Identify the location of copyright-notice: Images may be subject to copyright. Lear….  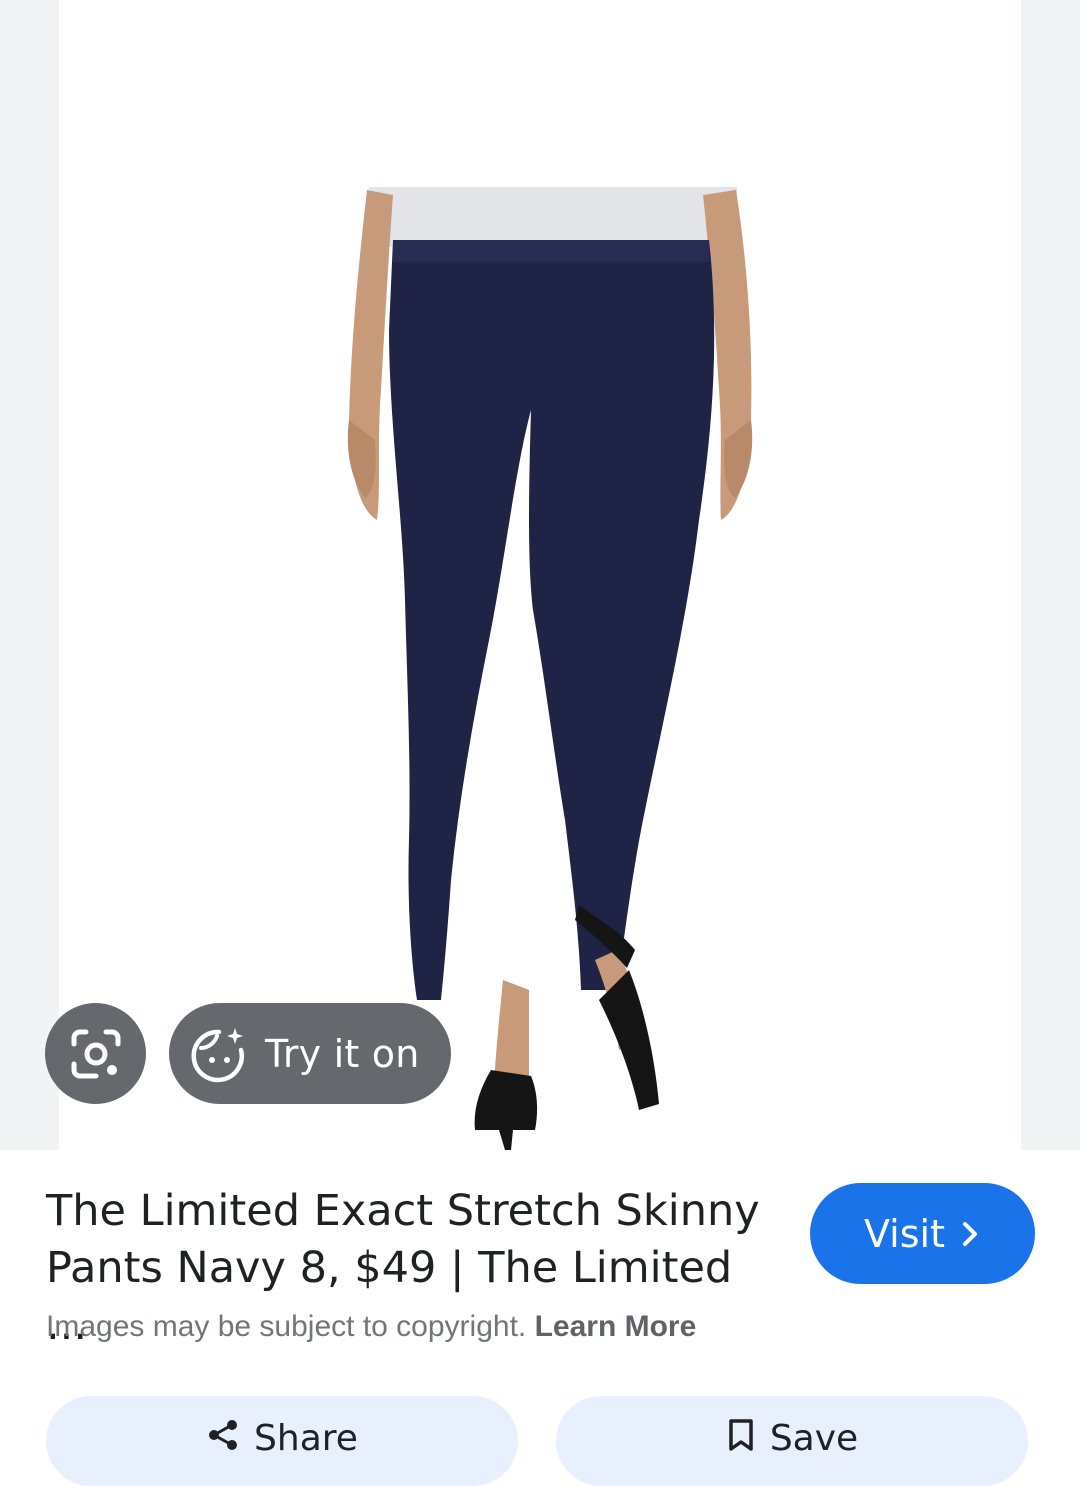
(371, 1327).